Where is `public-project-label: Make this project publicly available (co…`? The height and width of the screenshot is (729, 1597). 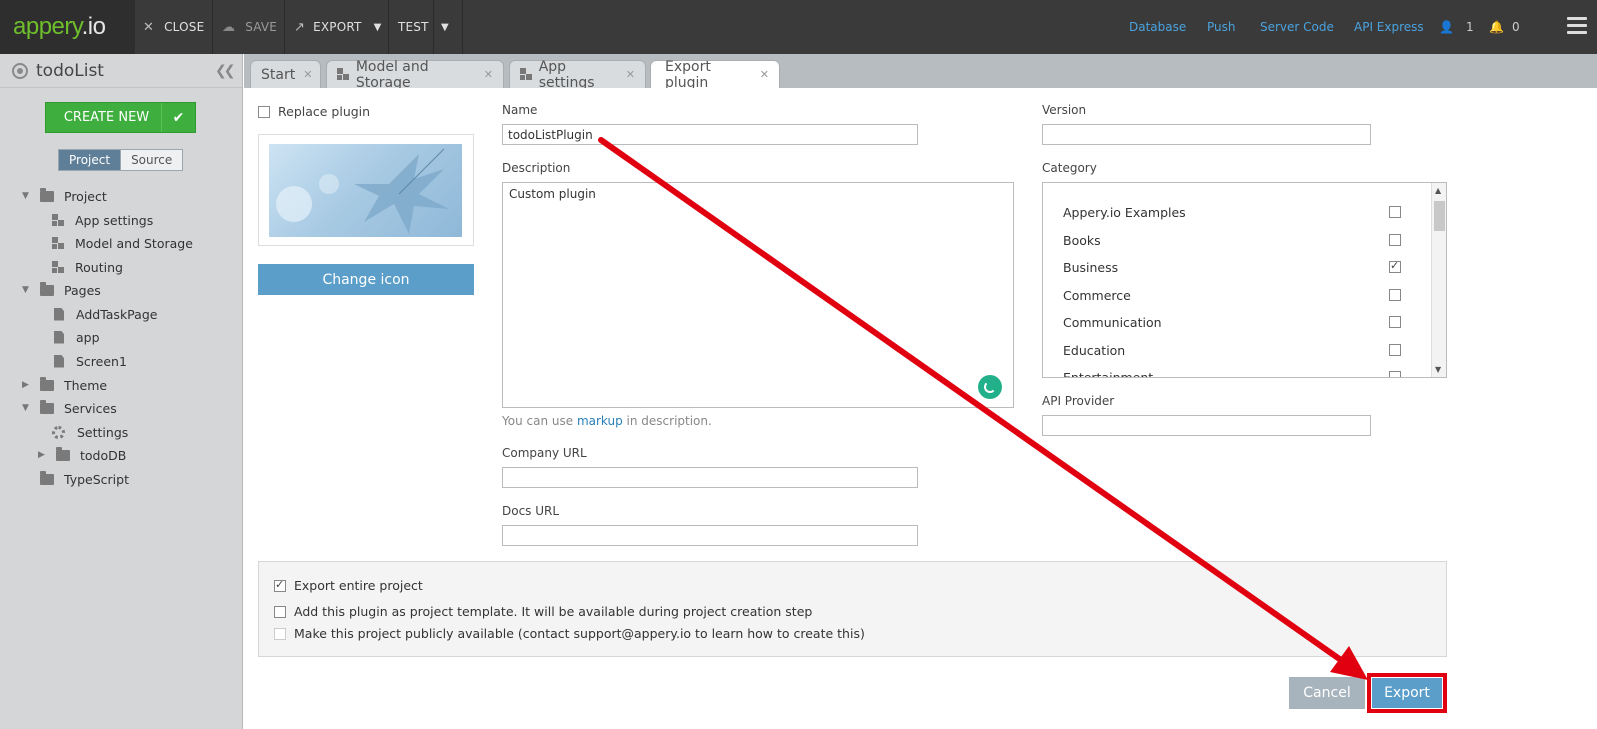
public-project-label: Make this project publicly available (co… is located at coordinates (579, 633).